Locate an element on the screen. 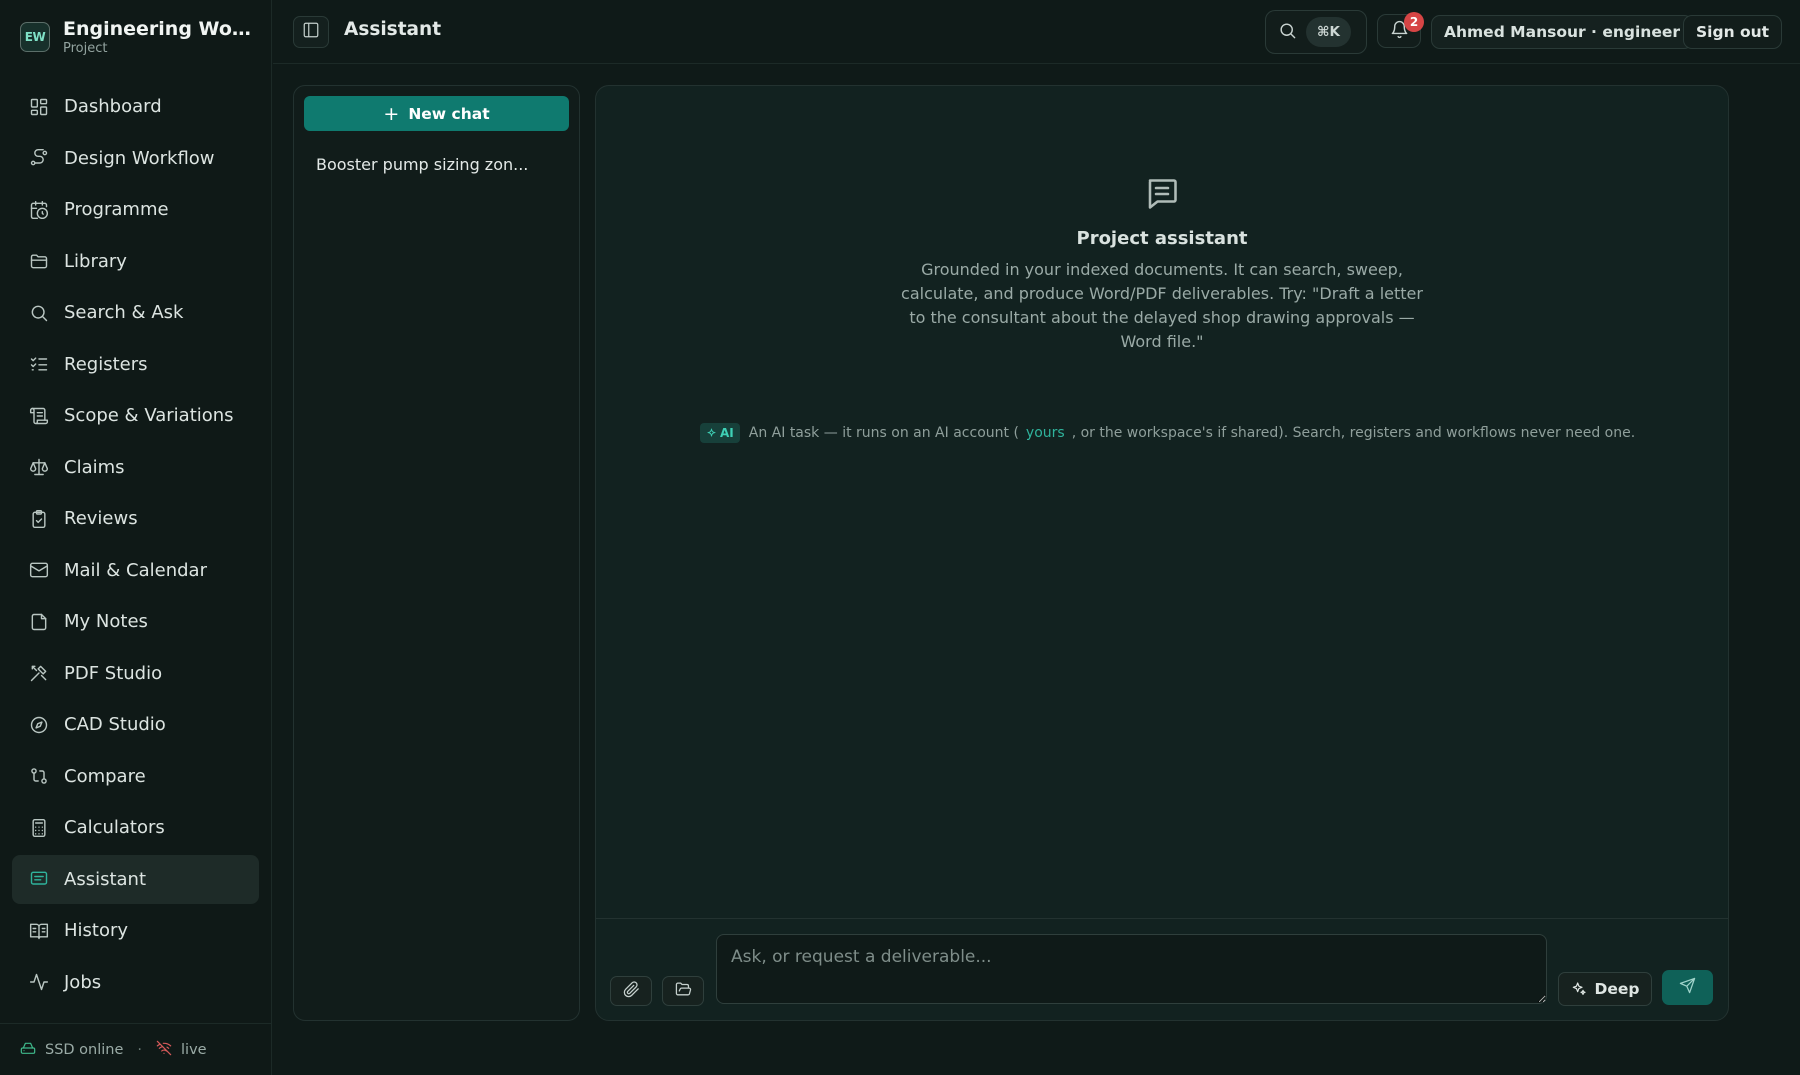 Image resolution: width=1800 pixels, height=1075 pixels. sidebar-item-label: Claims is located at coordinates (94, 467).